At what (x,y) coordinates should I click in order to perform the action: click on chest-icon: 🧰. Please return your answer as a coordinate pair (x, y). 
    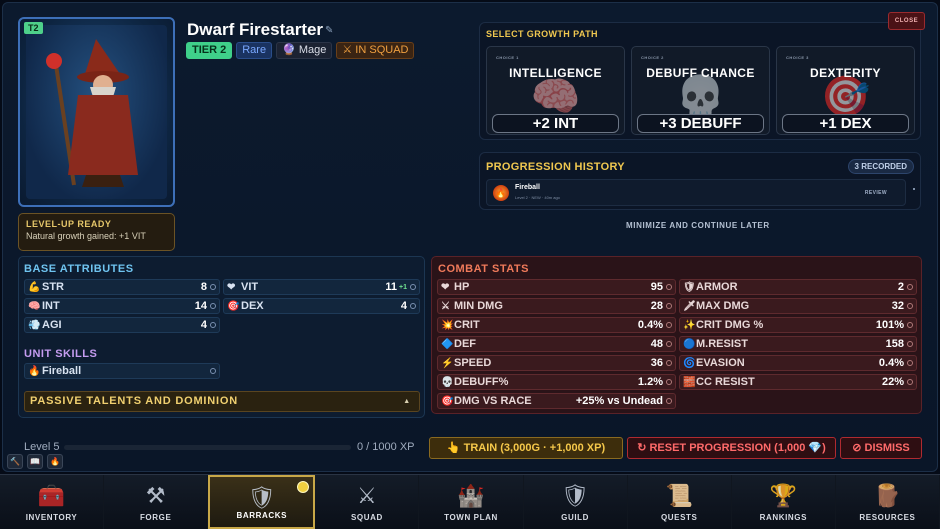
    Looking at the image, I should click on (51, 495).